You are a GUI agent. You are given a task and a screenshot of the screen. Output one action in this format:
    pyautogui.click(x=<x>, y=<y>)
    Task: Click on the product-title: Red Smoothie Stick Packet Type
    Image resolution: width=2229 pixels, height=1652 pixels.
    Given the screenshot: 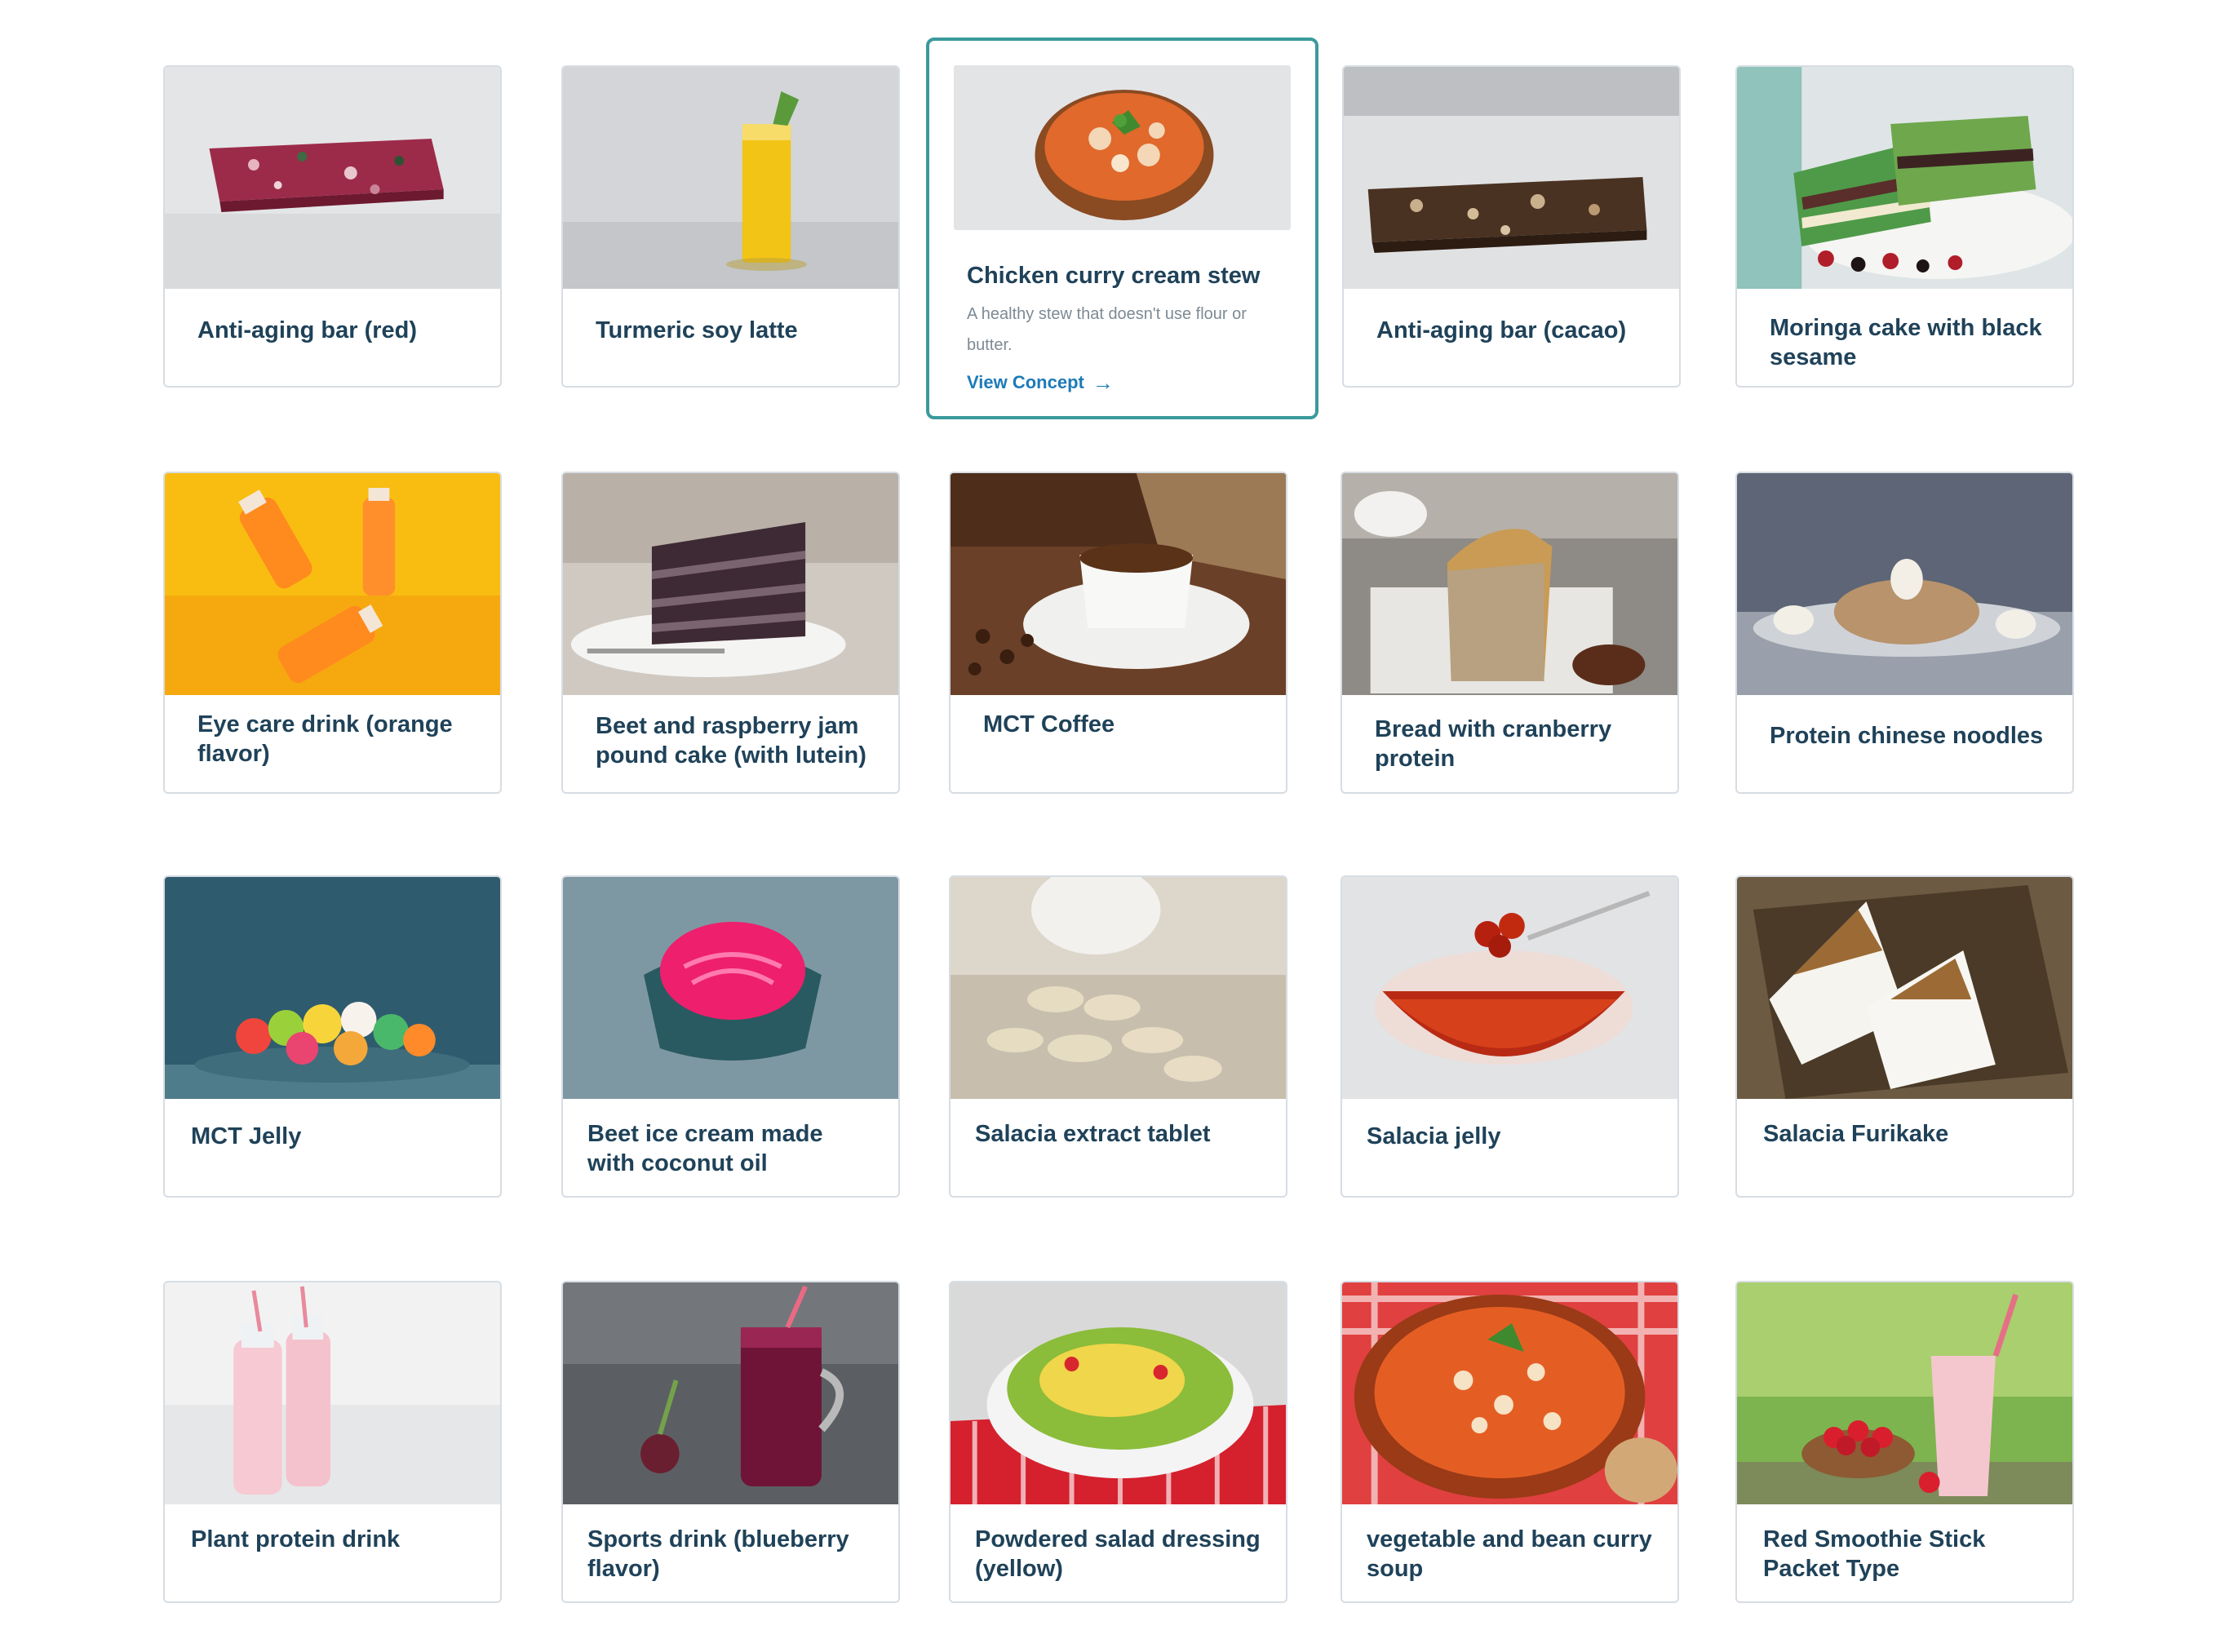 What is the action you would take?
    pyautogui.click(x=1874, y=1554)
    